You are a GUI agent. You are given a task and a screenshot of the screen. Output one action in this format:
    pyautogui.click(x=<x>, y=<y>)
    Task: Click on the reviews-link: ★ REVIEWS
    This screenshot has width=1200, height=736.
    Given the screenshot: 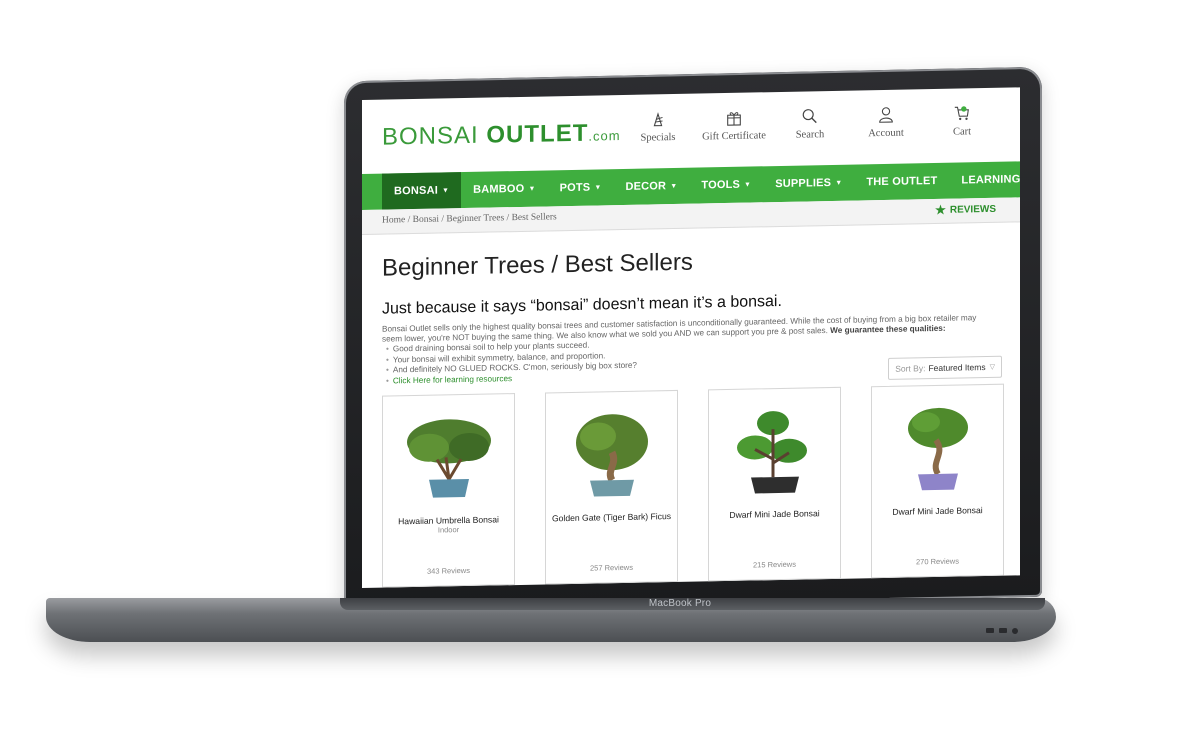 What is the action you would take?
    pyautogui.click(x=965, y=209)
    